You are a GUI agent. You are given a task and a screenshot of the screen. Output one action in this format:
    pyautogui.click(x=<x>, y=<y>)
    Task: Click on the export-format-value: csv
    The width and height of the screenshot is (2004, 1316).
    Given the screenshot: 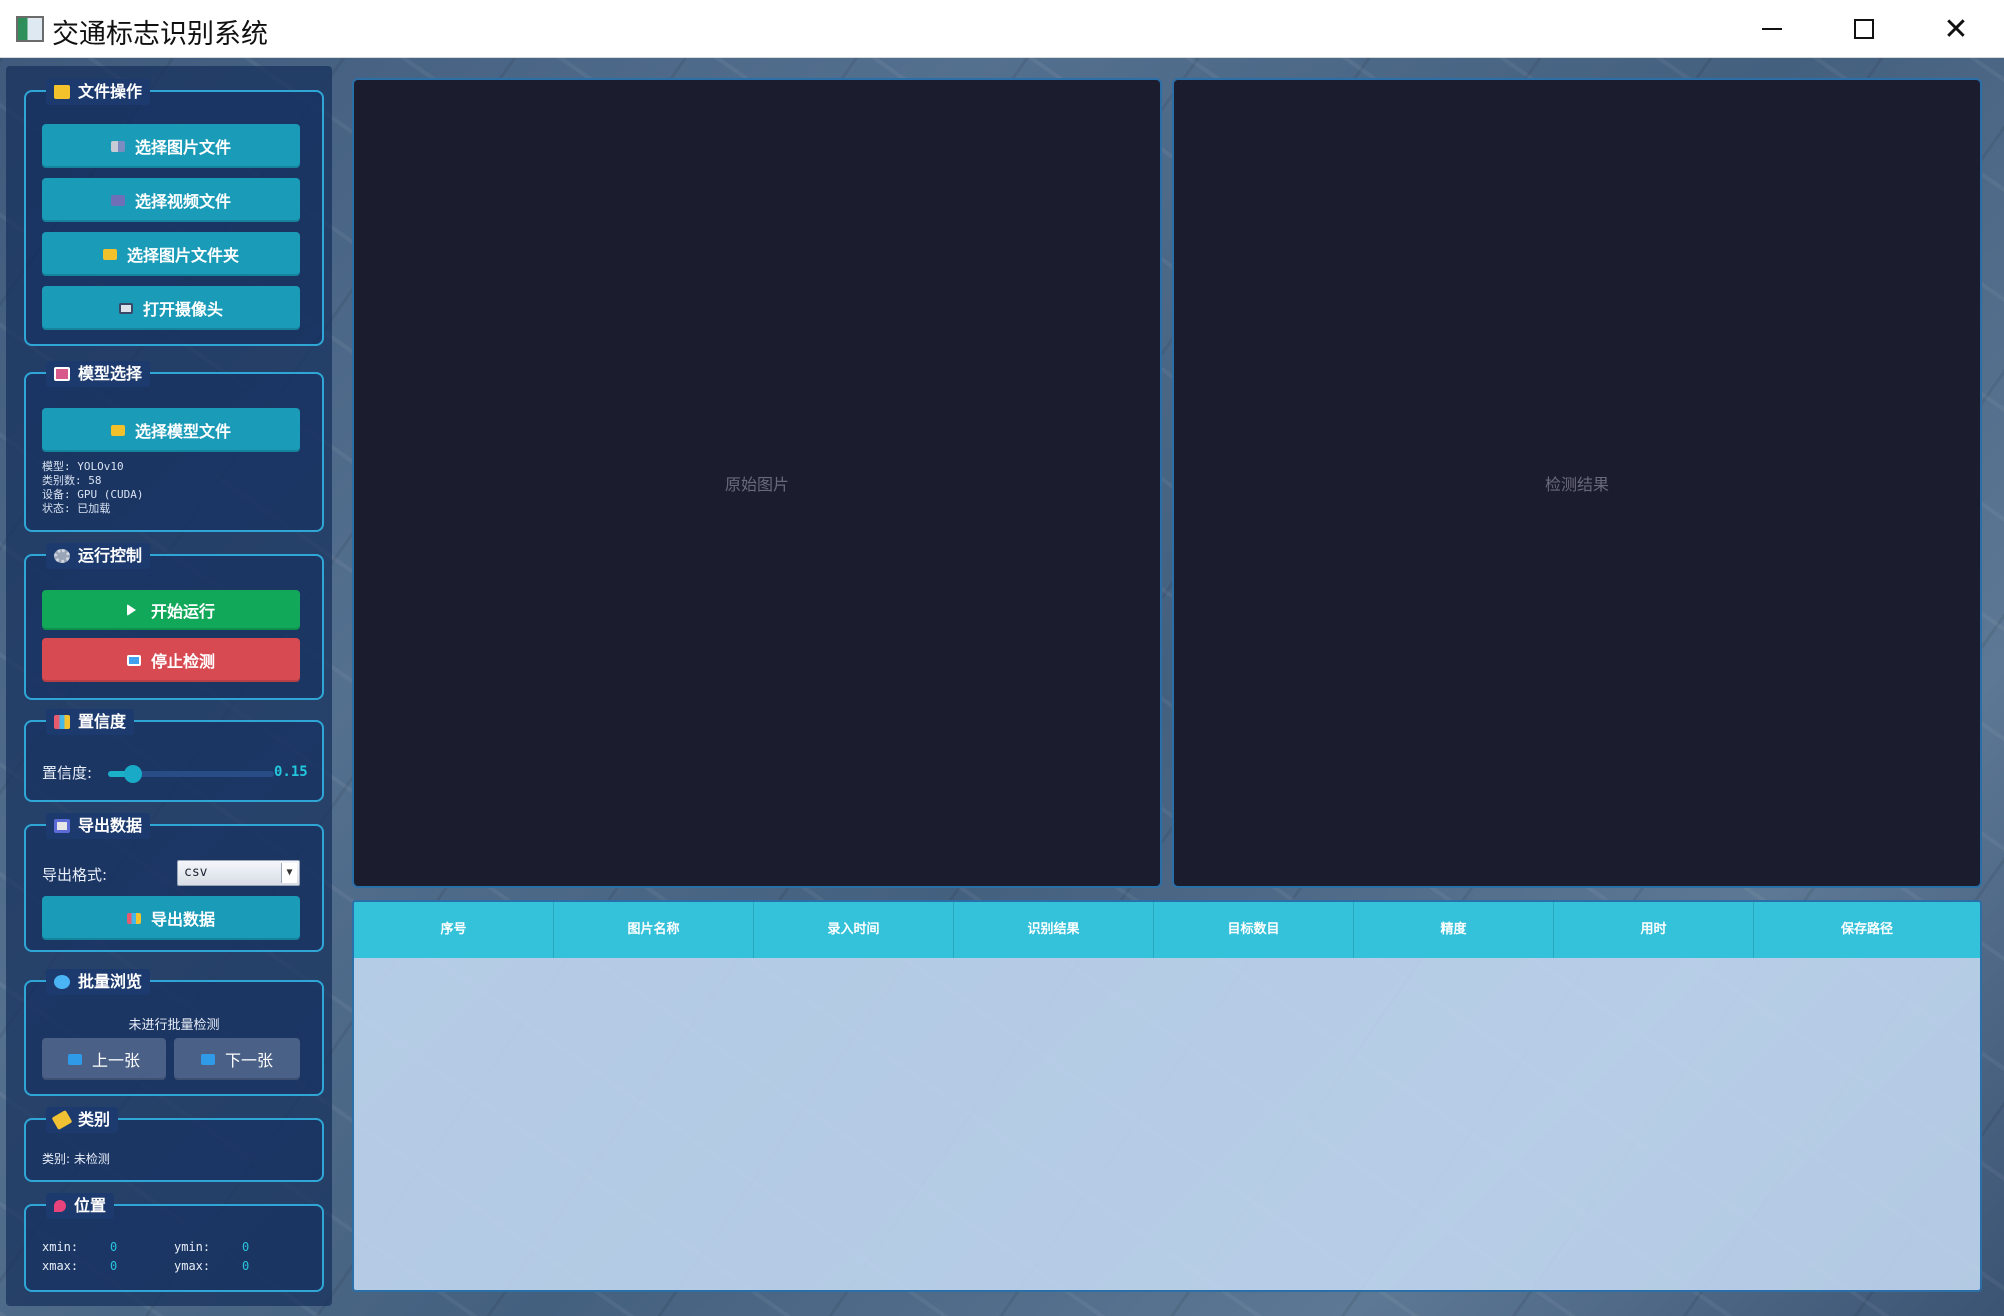 What is the action you would take?
    pyautogui.click(x=196, y=872)
    